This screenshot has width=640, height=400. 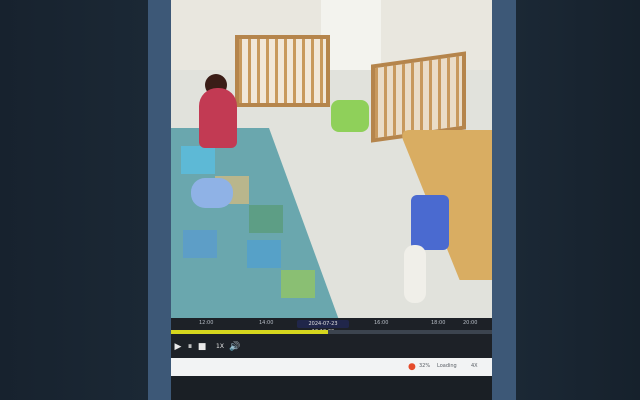 I want to click on chair, so click(x=430, y=222).